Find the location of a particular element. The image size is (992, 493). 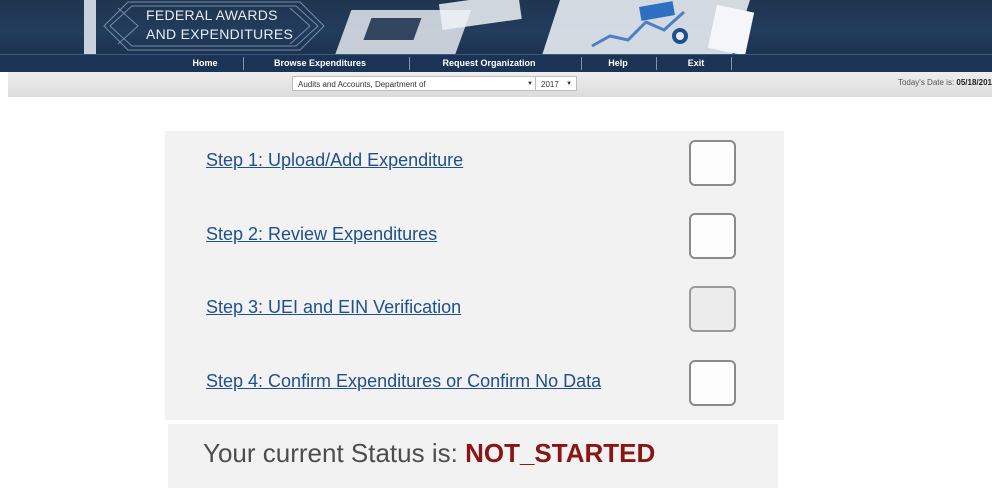

step-4-checkbox is located at coordinates (712, 383).